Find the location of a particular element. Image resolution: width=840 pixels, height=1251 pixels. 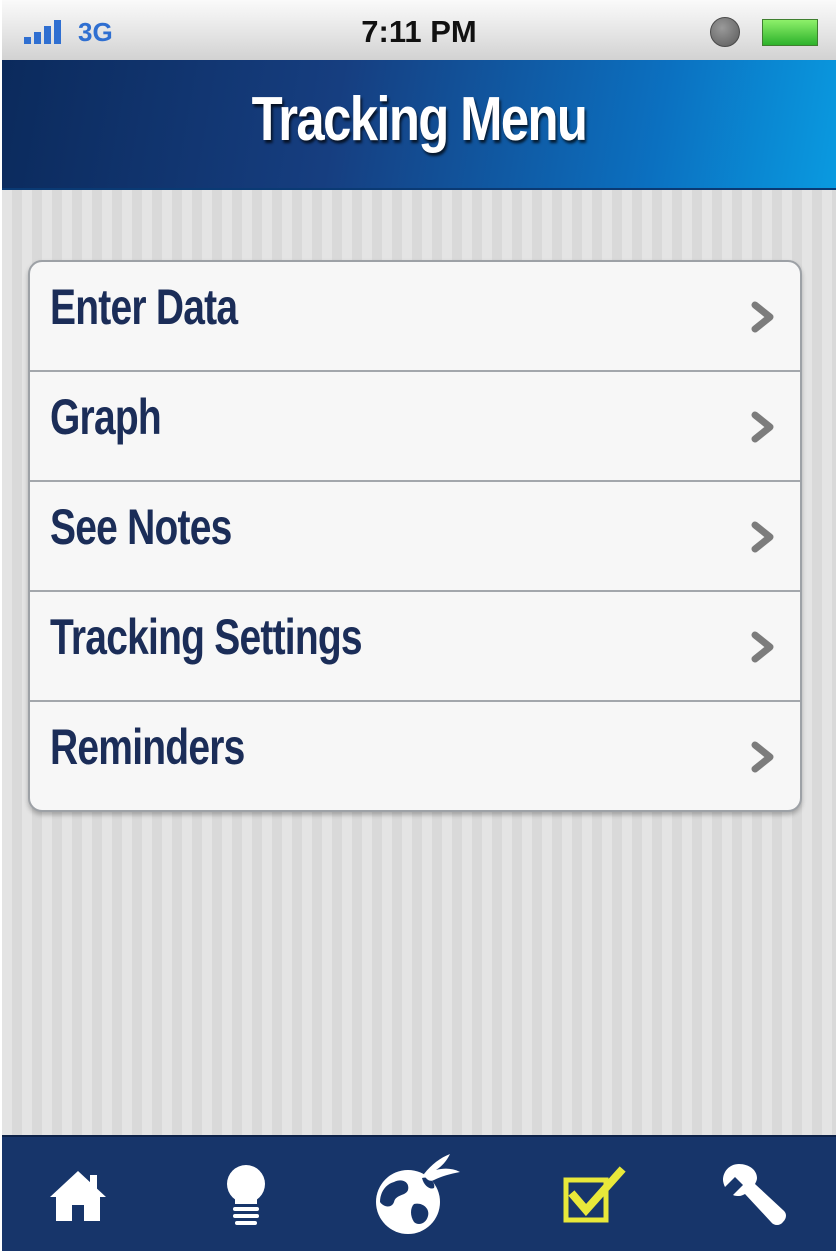

wrench-icon is located at coordinates (754, 1194).